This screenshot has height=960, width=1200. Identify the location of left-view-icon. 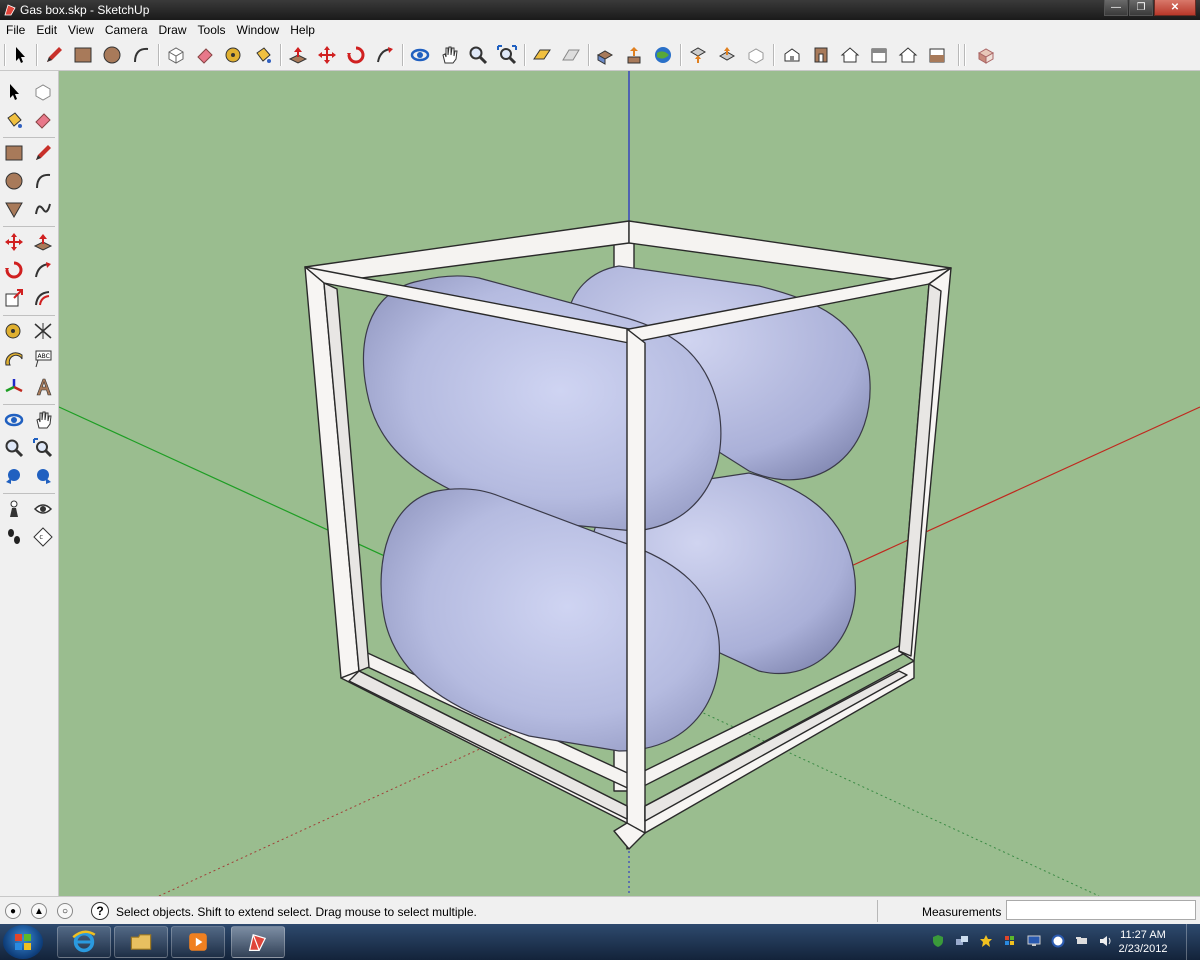
(937, 55).